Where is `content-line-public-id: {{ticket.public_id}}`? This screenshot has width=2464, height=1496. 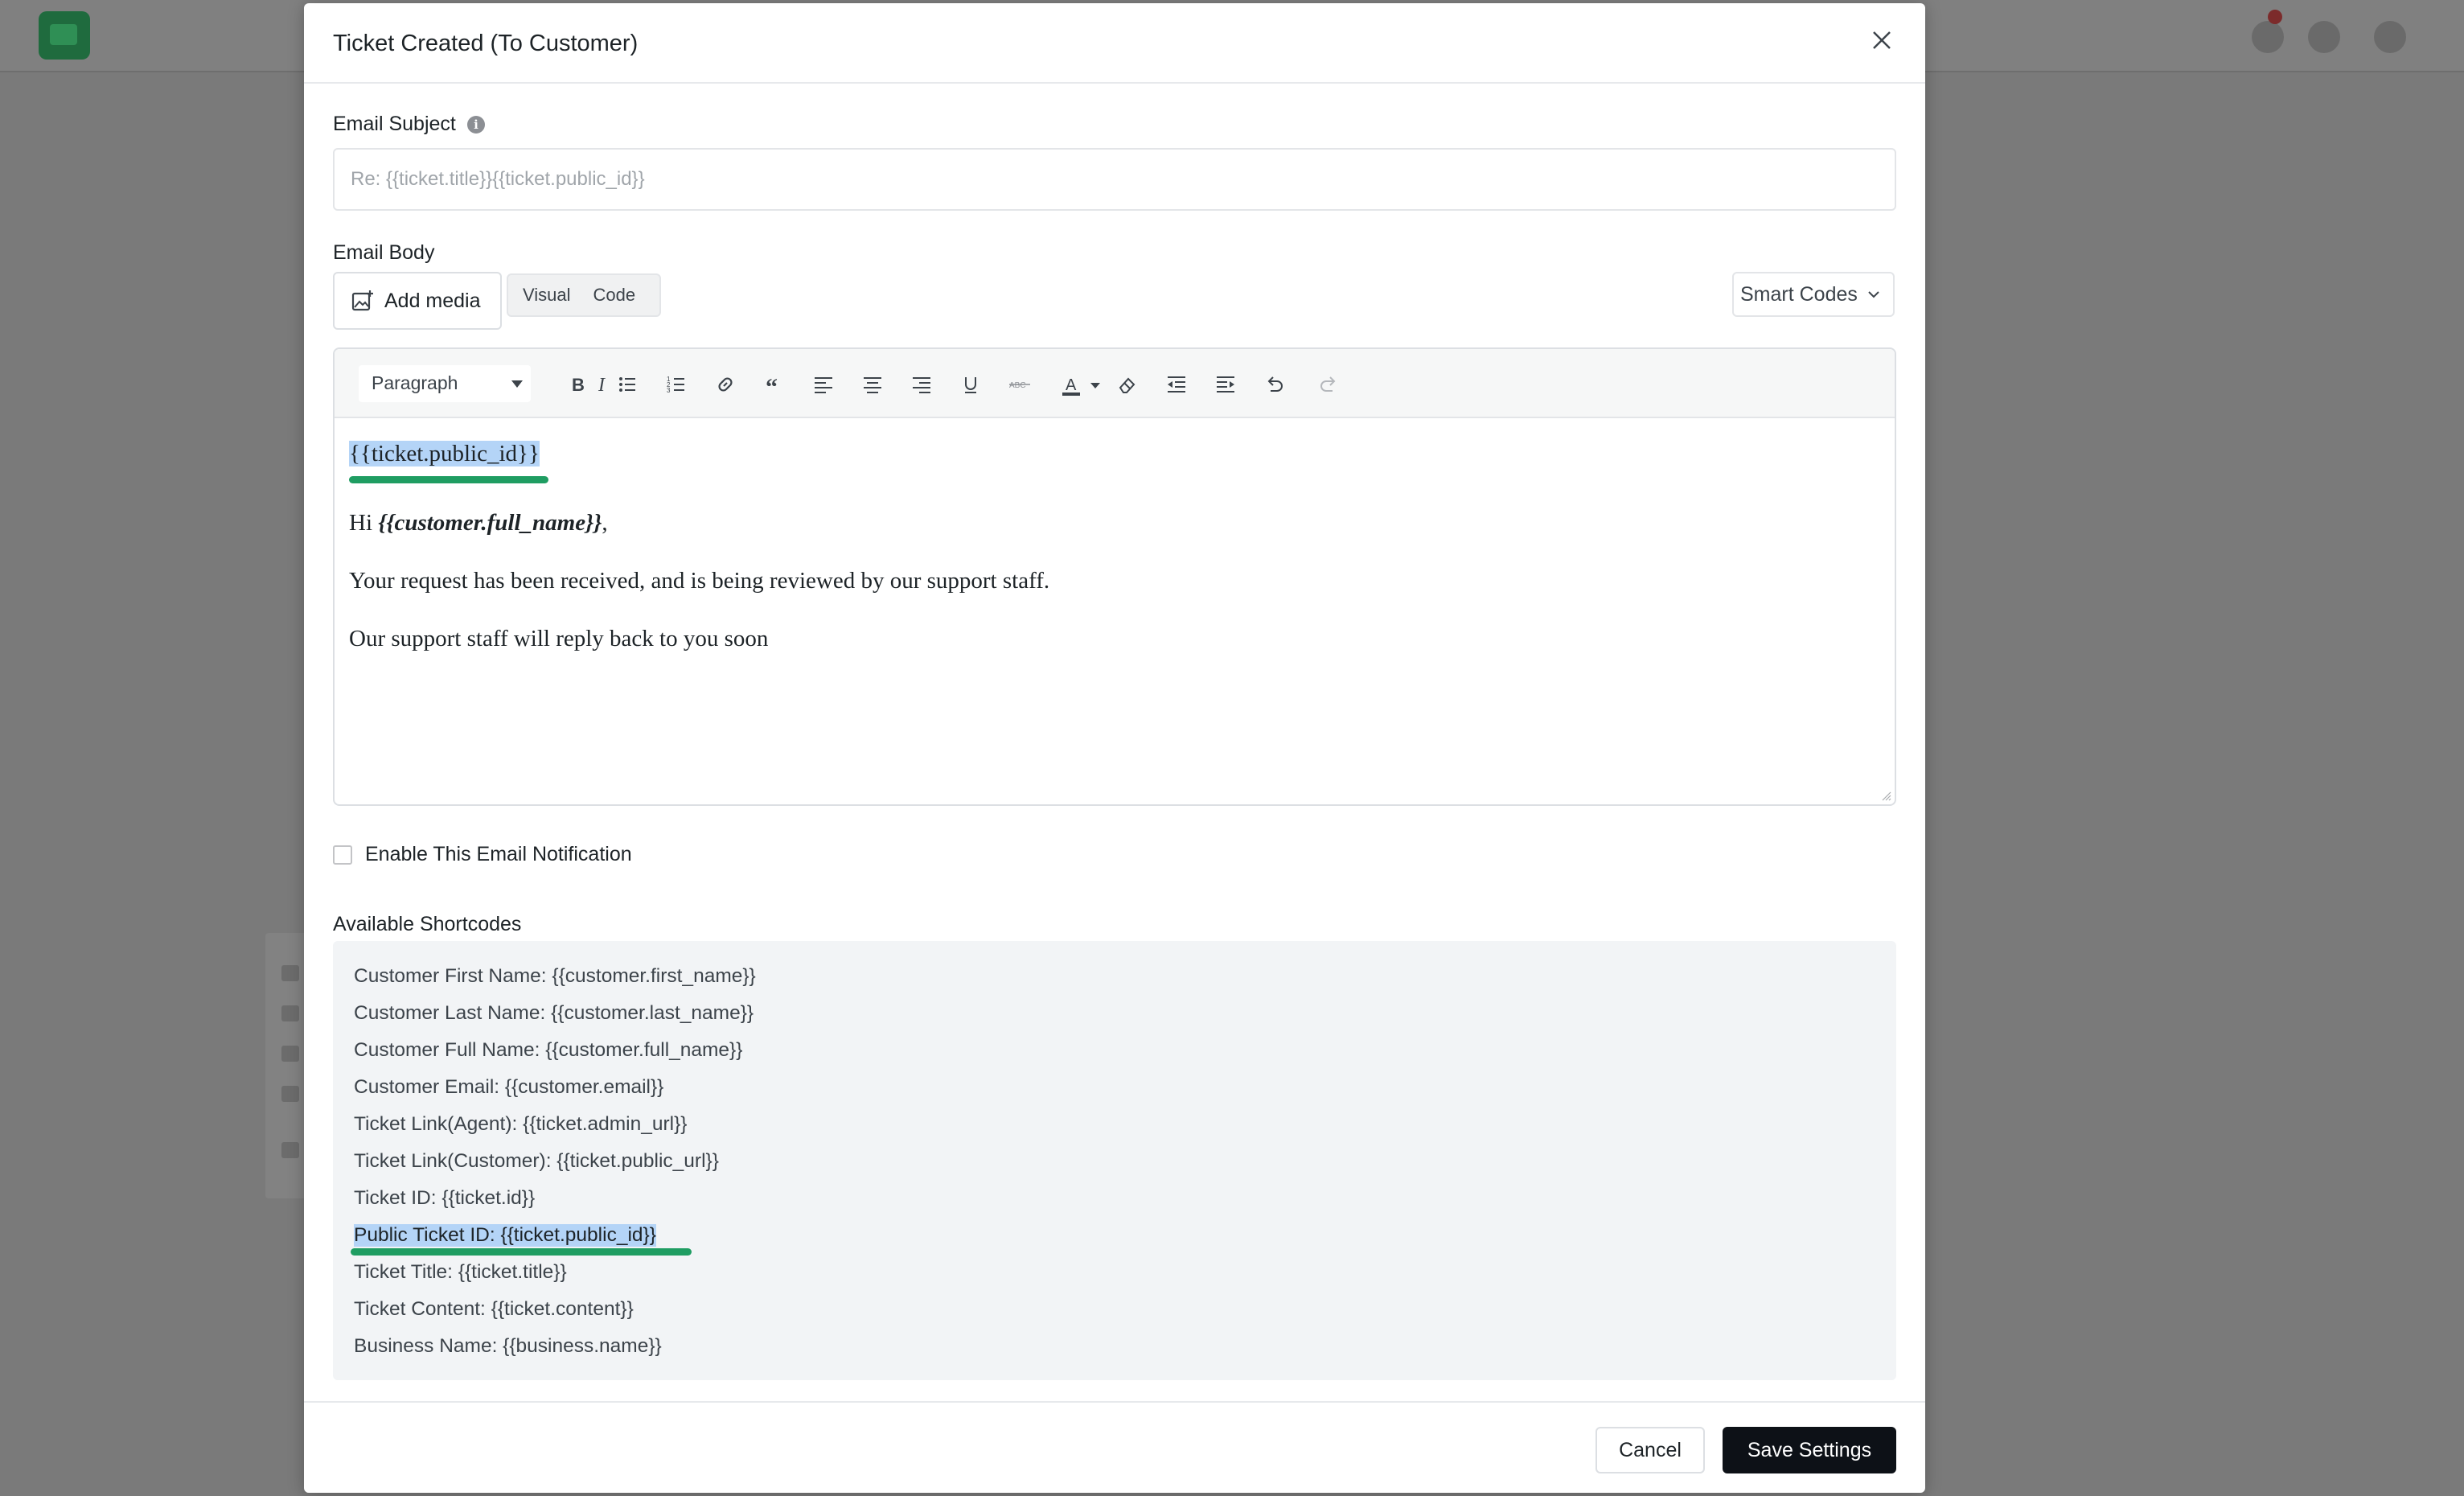 content-line-public-id: {{ticket.public_id}} is located at coordinates (444, 454).